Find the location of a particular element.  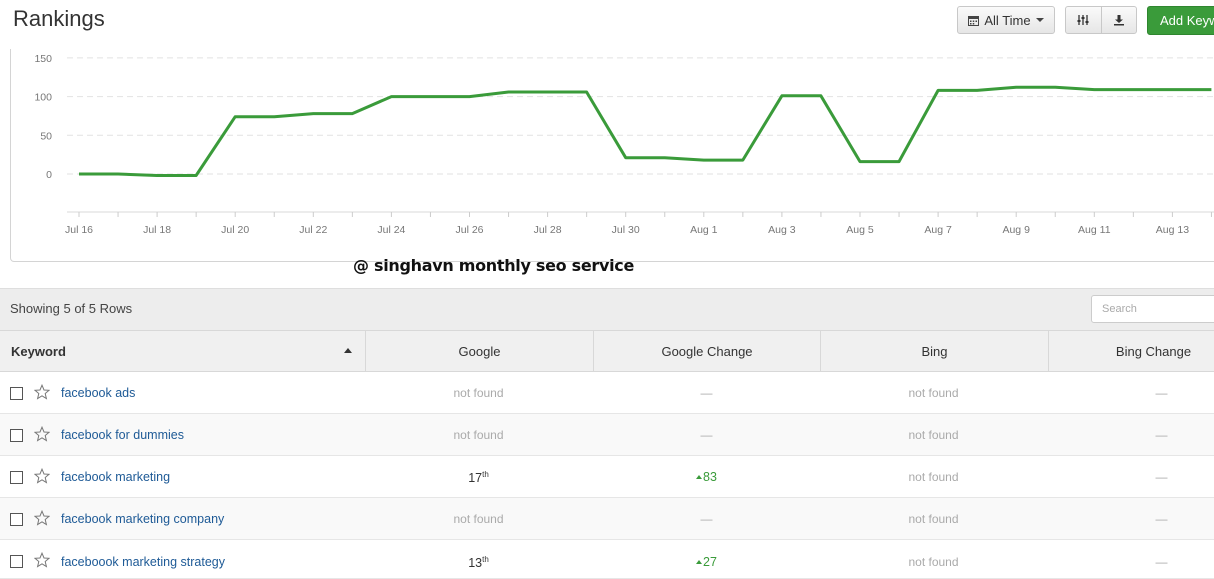

sliders-icon is located at coordinates (1083, 20).